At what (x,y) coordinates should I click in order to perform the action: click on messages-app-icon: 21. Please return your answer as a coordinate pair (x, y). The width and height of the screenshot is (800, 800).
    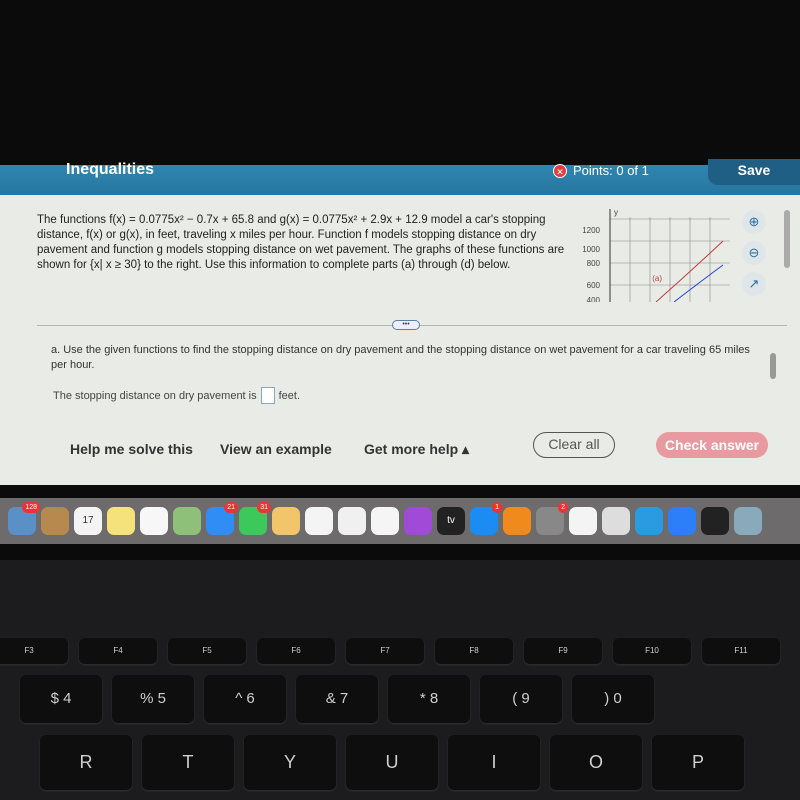
    Looking at the image, I should click on (222, 518).